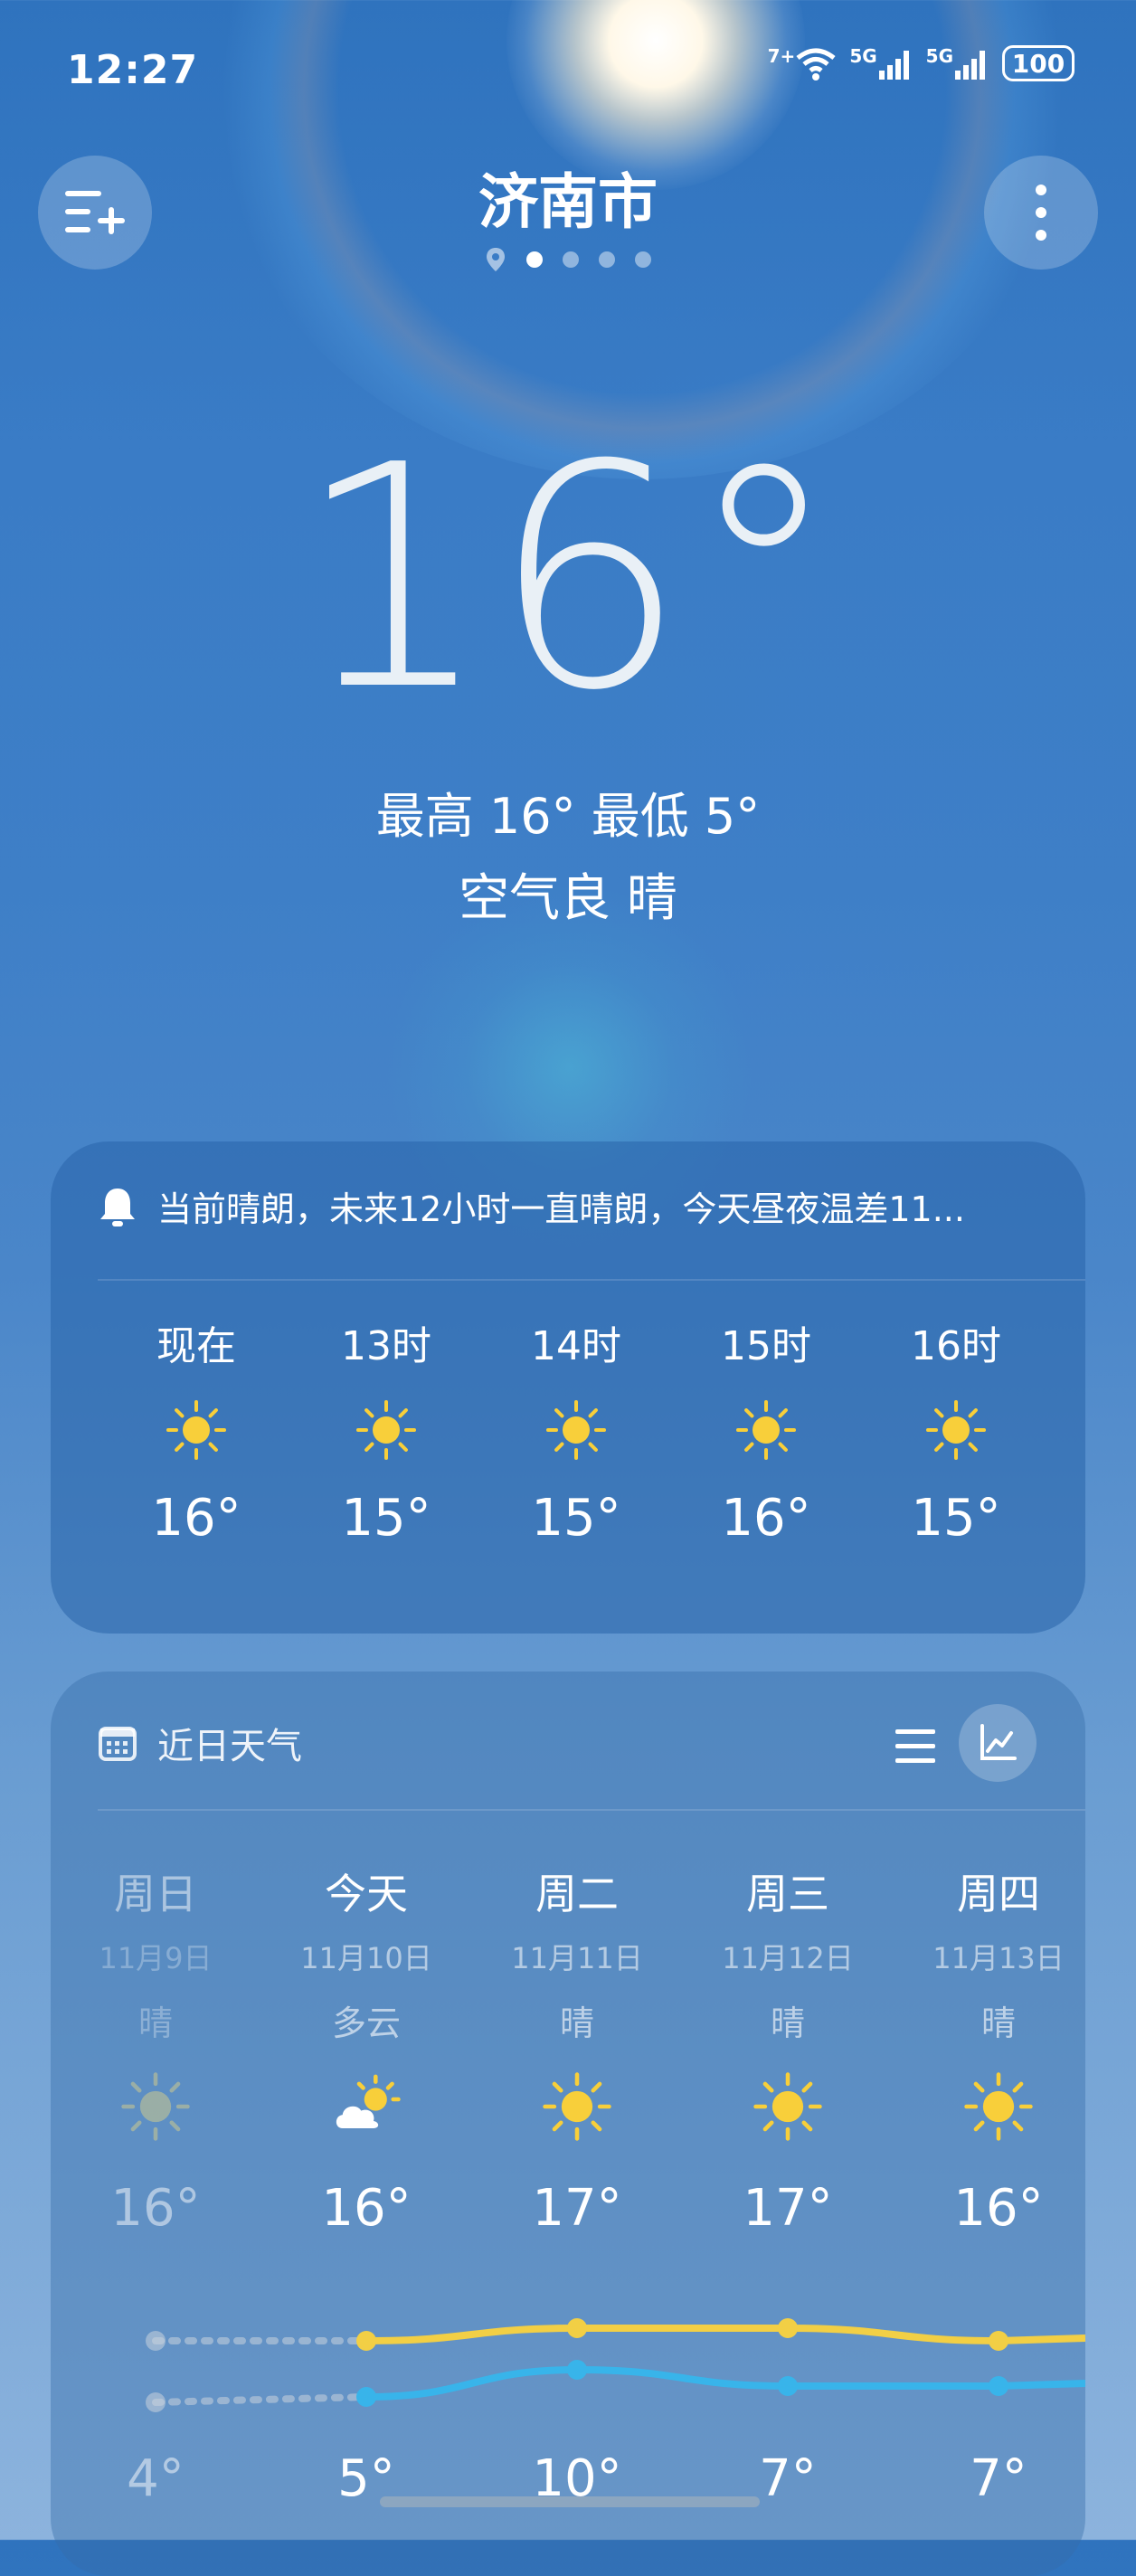 The image size is (1136, 2576). What do you see at coordinates (261, 2399) in the screenshot?
I see `low-temp-past-segment` at bounding box center [261, 2399].